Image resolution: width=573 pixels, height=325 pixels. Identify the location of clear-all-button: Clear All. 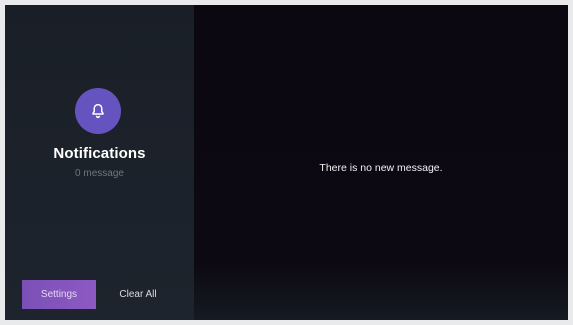
(138, 294).